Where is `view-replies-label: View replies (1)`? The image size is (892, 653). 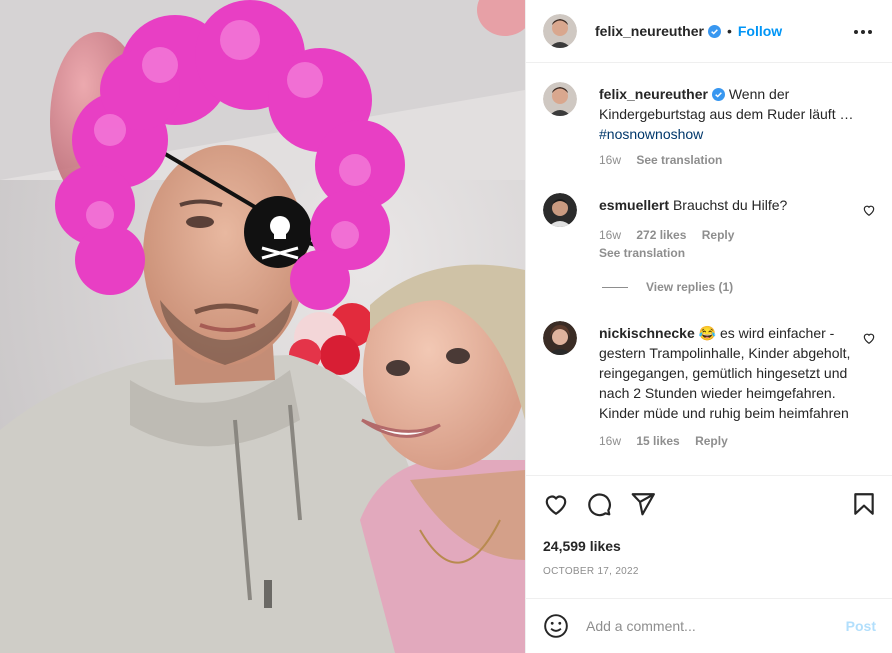
view-replies-label: View replies (1) is located at coordinates (690, 287).